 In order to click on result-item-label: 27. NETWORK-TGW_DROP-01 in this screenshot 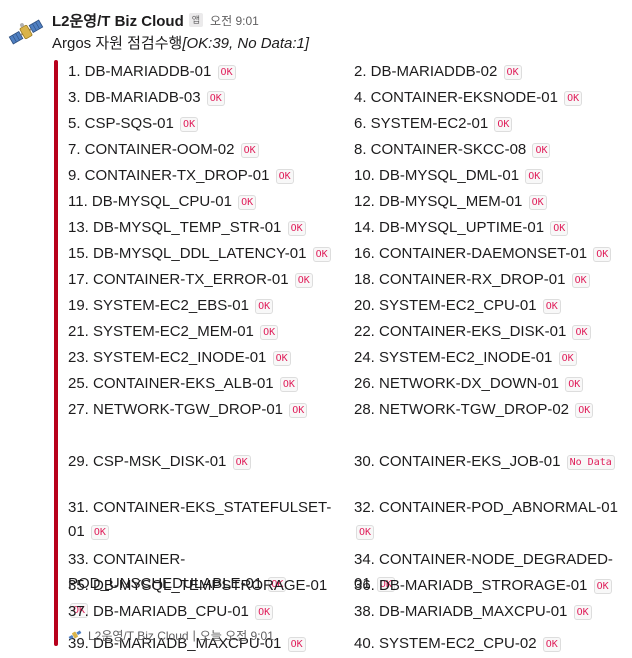, I will do `click(176, 409)`.